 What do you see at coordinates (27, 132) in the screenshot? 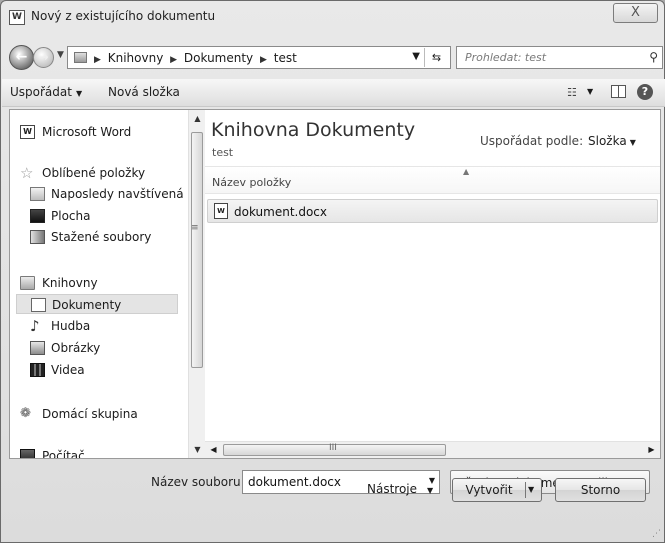
I see `word-icon: W` at bounding box center [27, 132].